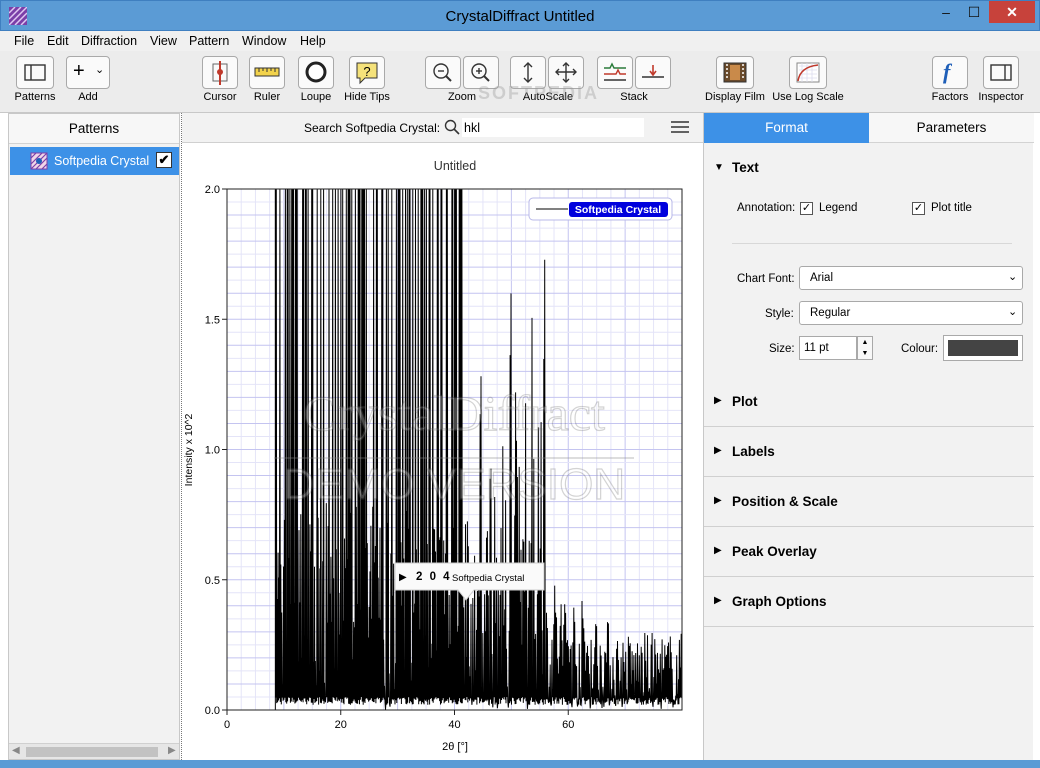 Image resolution: width=1040 pixels, height=768 pixels. Describe the element at coordinates (869, 402) in the screenshot. I see `plot-section: ▶ Plot` at that location.